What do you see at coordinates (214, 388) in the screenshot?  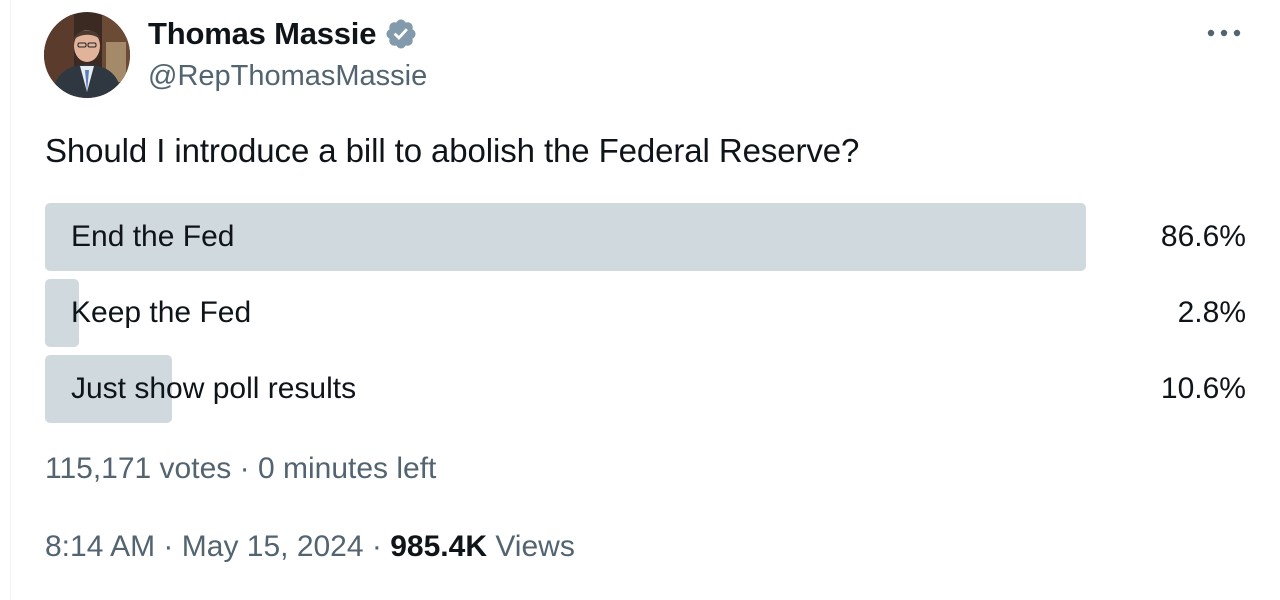 I see `poll-option-label: Just show poll results` at bounding box center [214, 388].